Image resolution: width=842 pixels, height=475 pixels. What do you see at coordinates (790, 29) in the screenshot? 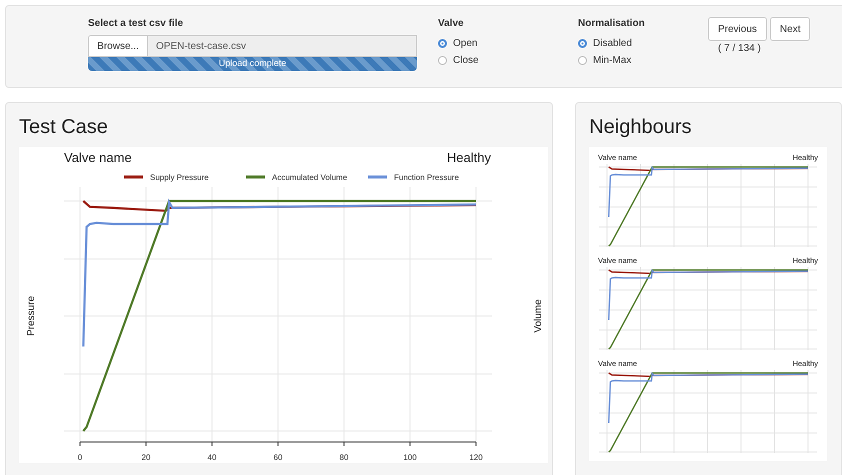
I see `next-button: Next` at bounding box center [790, 29].